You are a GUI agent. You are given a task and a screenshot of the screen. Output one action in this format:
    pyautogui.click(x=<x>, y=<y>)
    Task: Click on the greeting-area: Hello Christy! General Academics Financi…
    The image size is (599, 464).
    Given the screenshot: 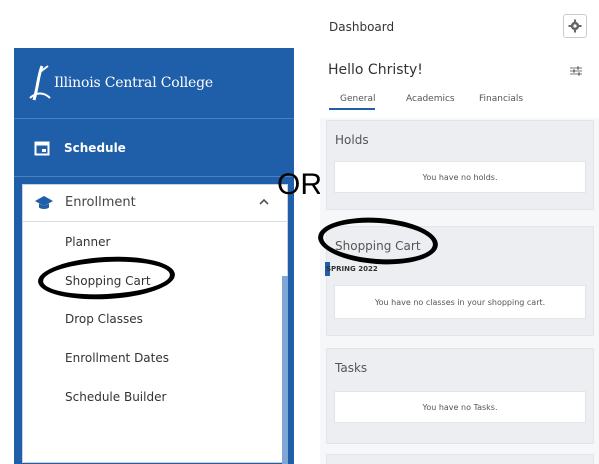 What is the action you would take?
    pyautogui.click(x=459, y=84)
    